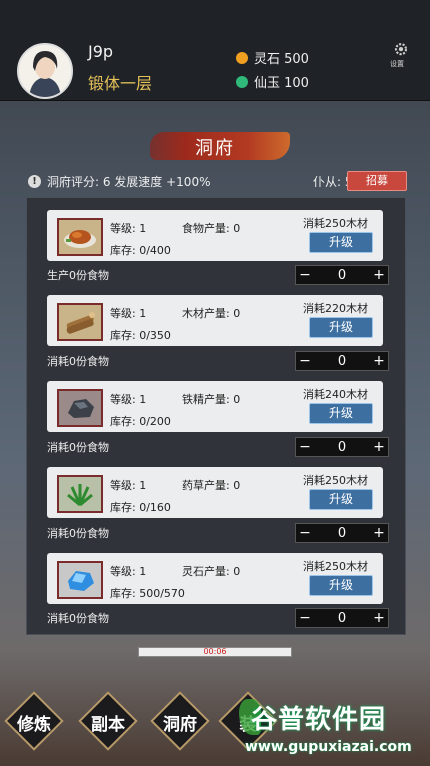 The height and width of the screenshot is (766, 430). What do you see at coordinates (281, 59) in the screenshot?
I see `spirit-stone-label: 灵石 500` at bounding box center [281, 59].